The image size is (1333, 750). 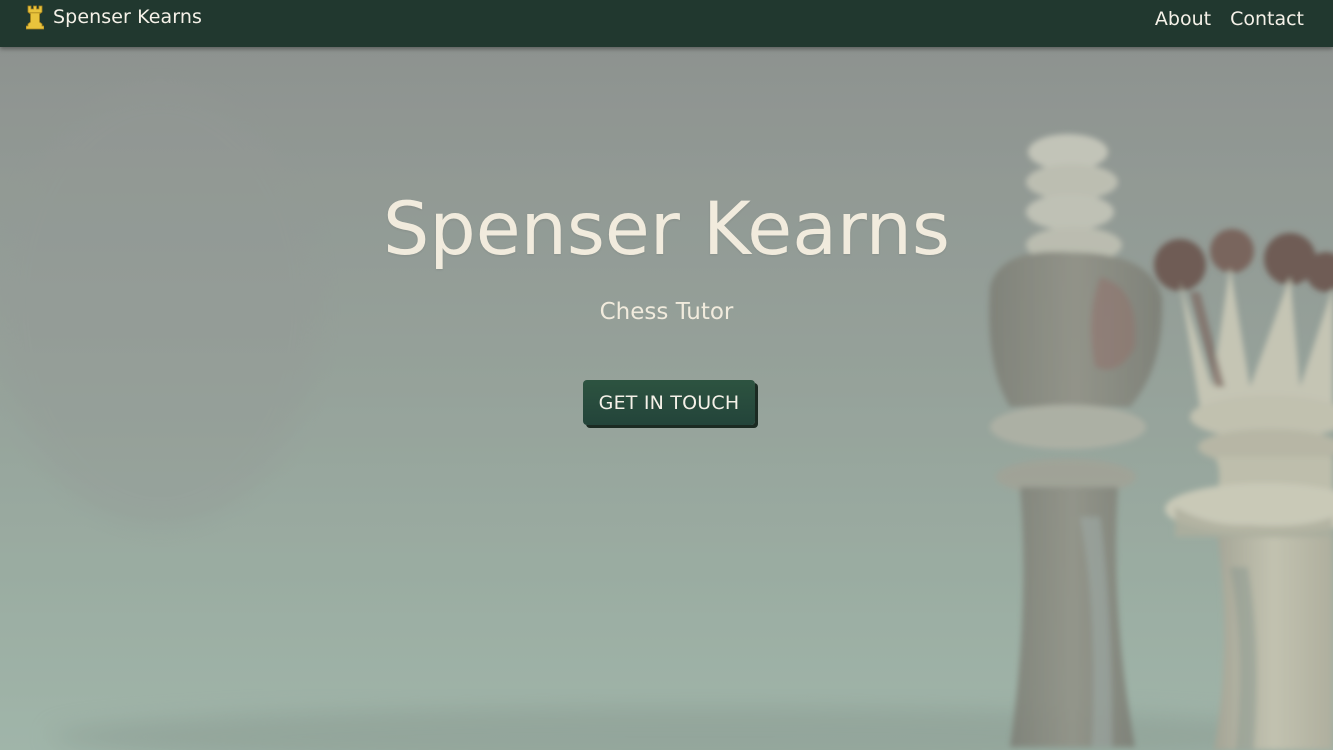 I want to click on nav-links: About Contact, so click(x=1229, y=19).